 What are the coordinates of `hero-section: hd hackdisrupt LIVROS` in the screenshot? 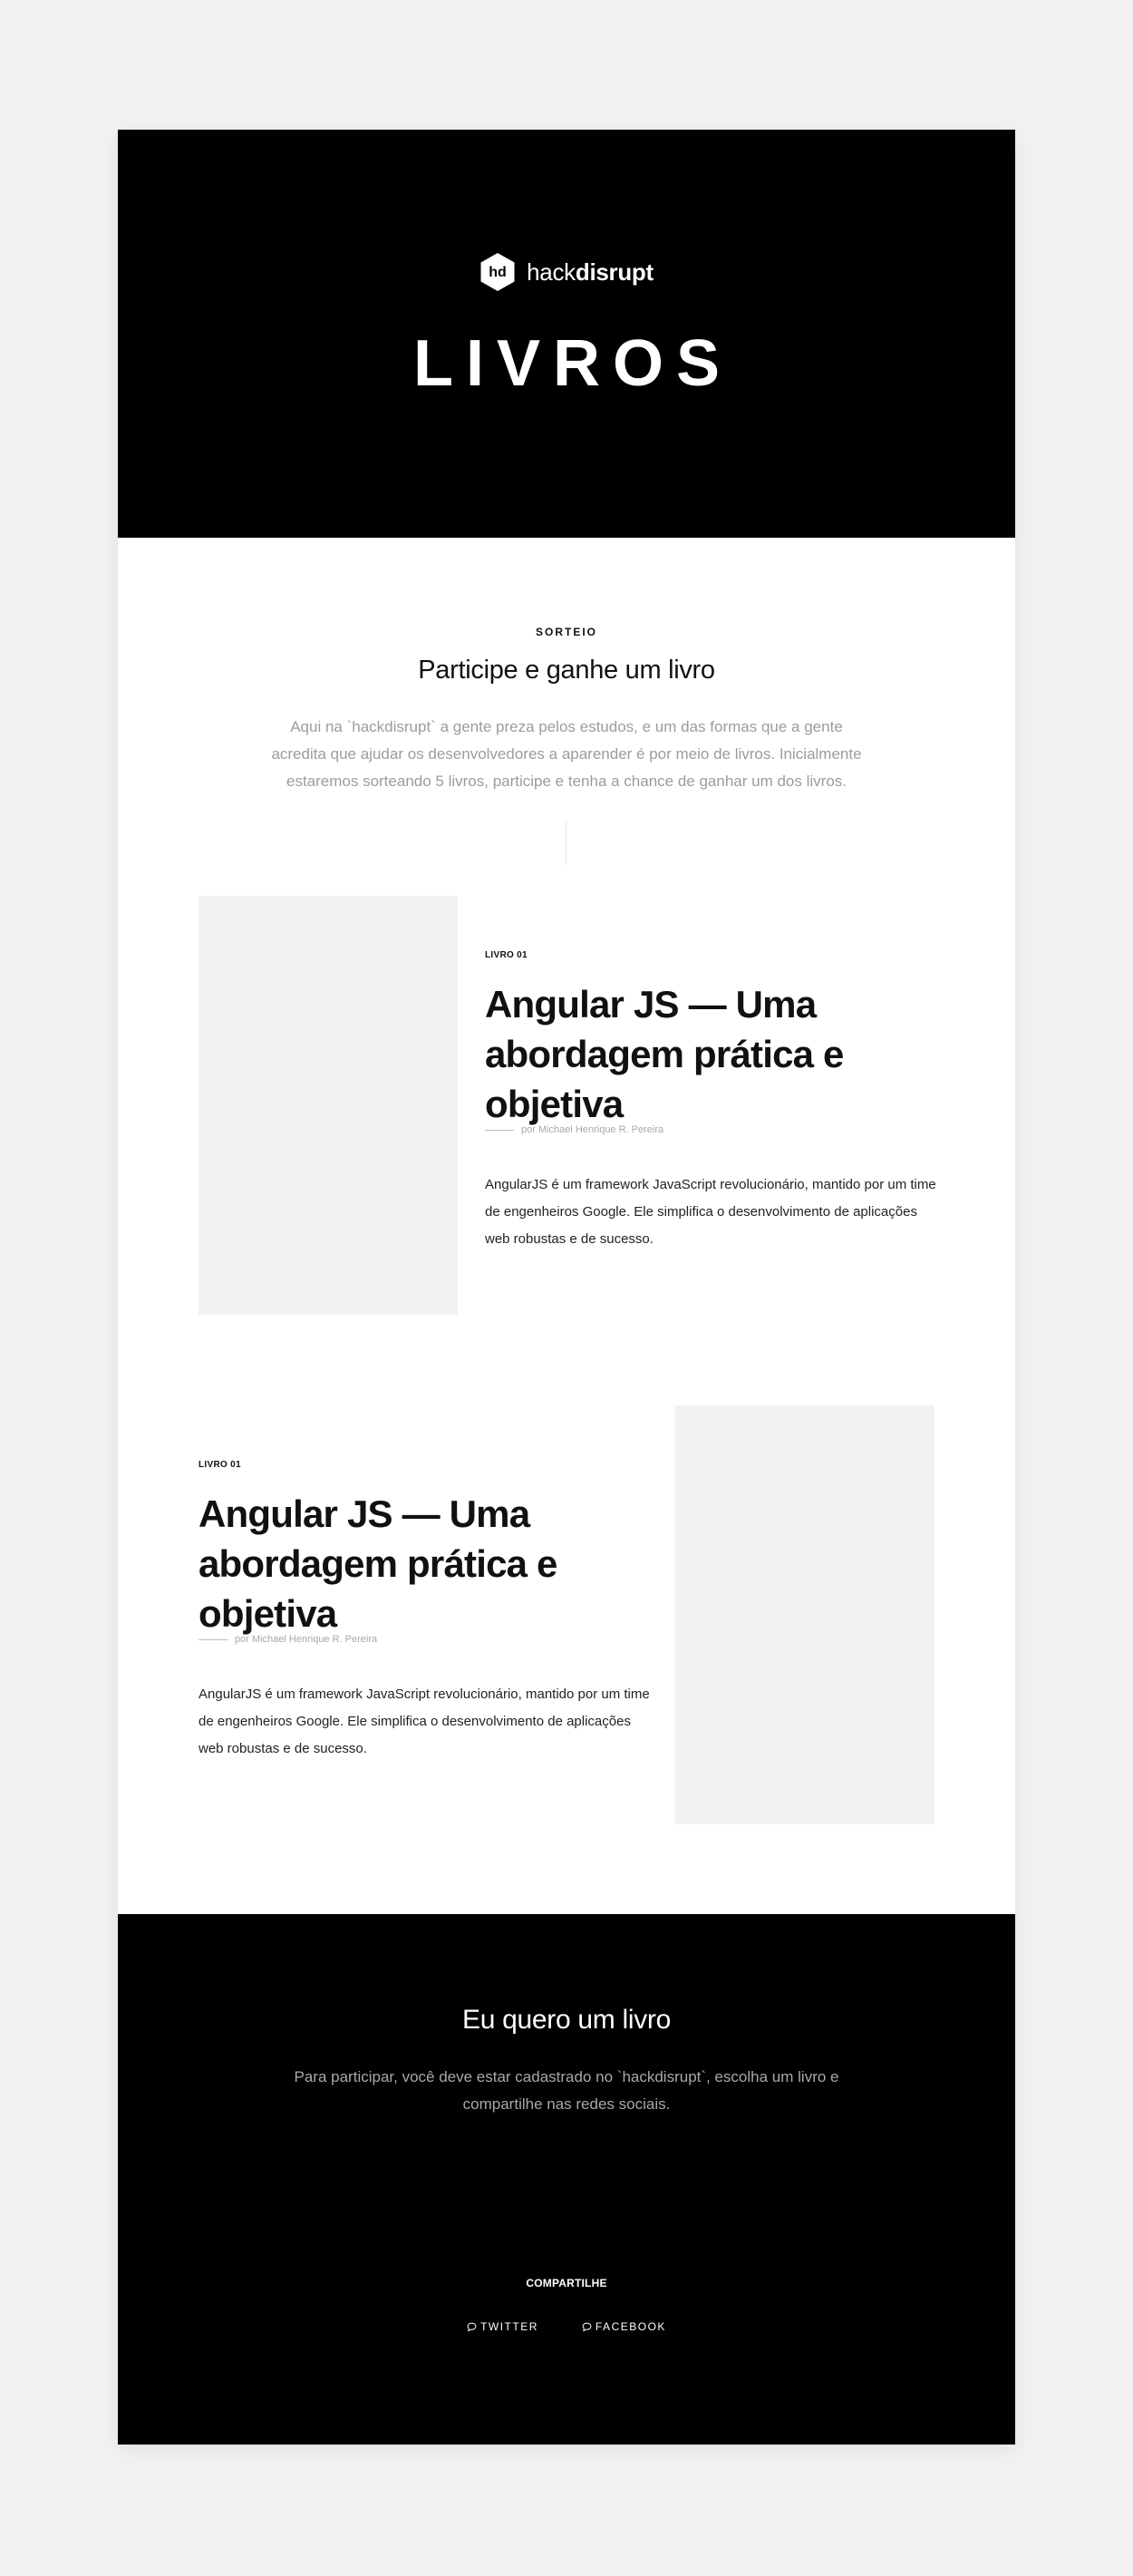 It's located at (566, 334).